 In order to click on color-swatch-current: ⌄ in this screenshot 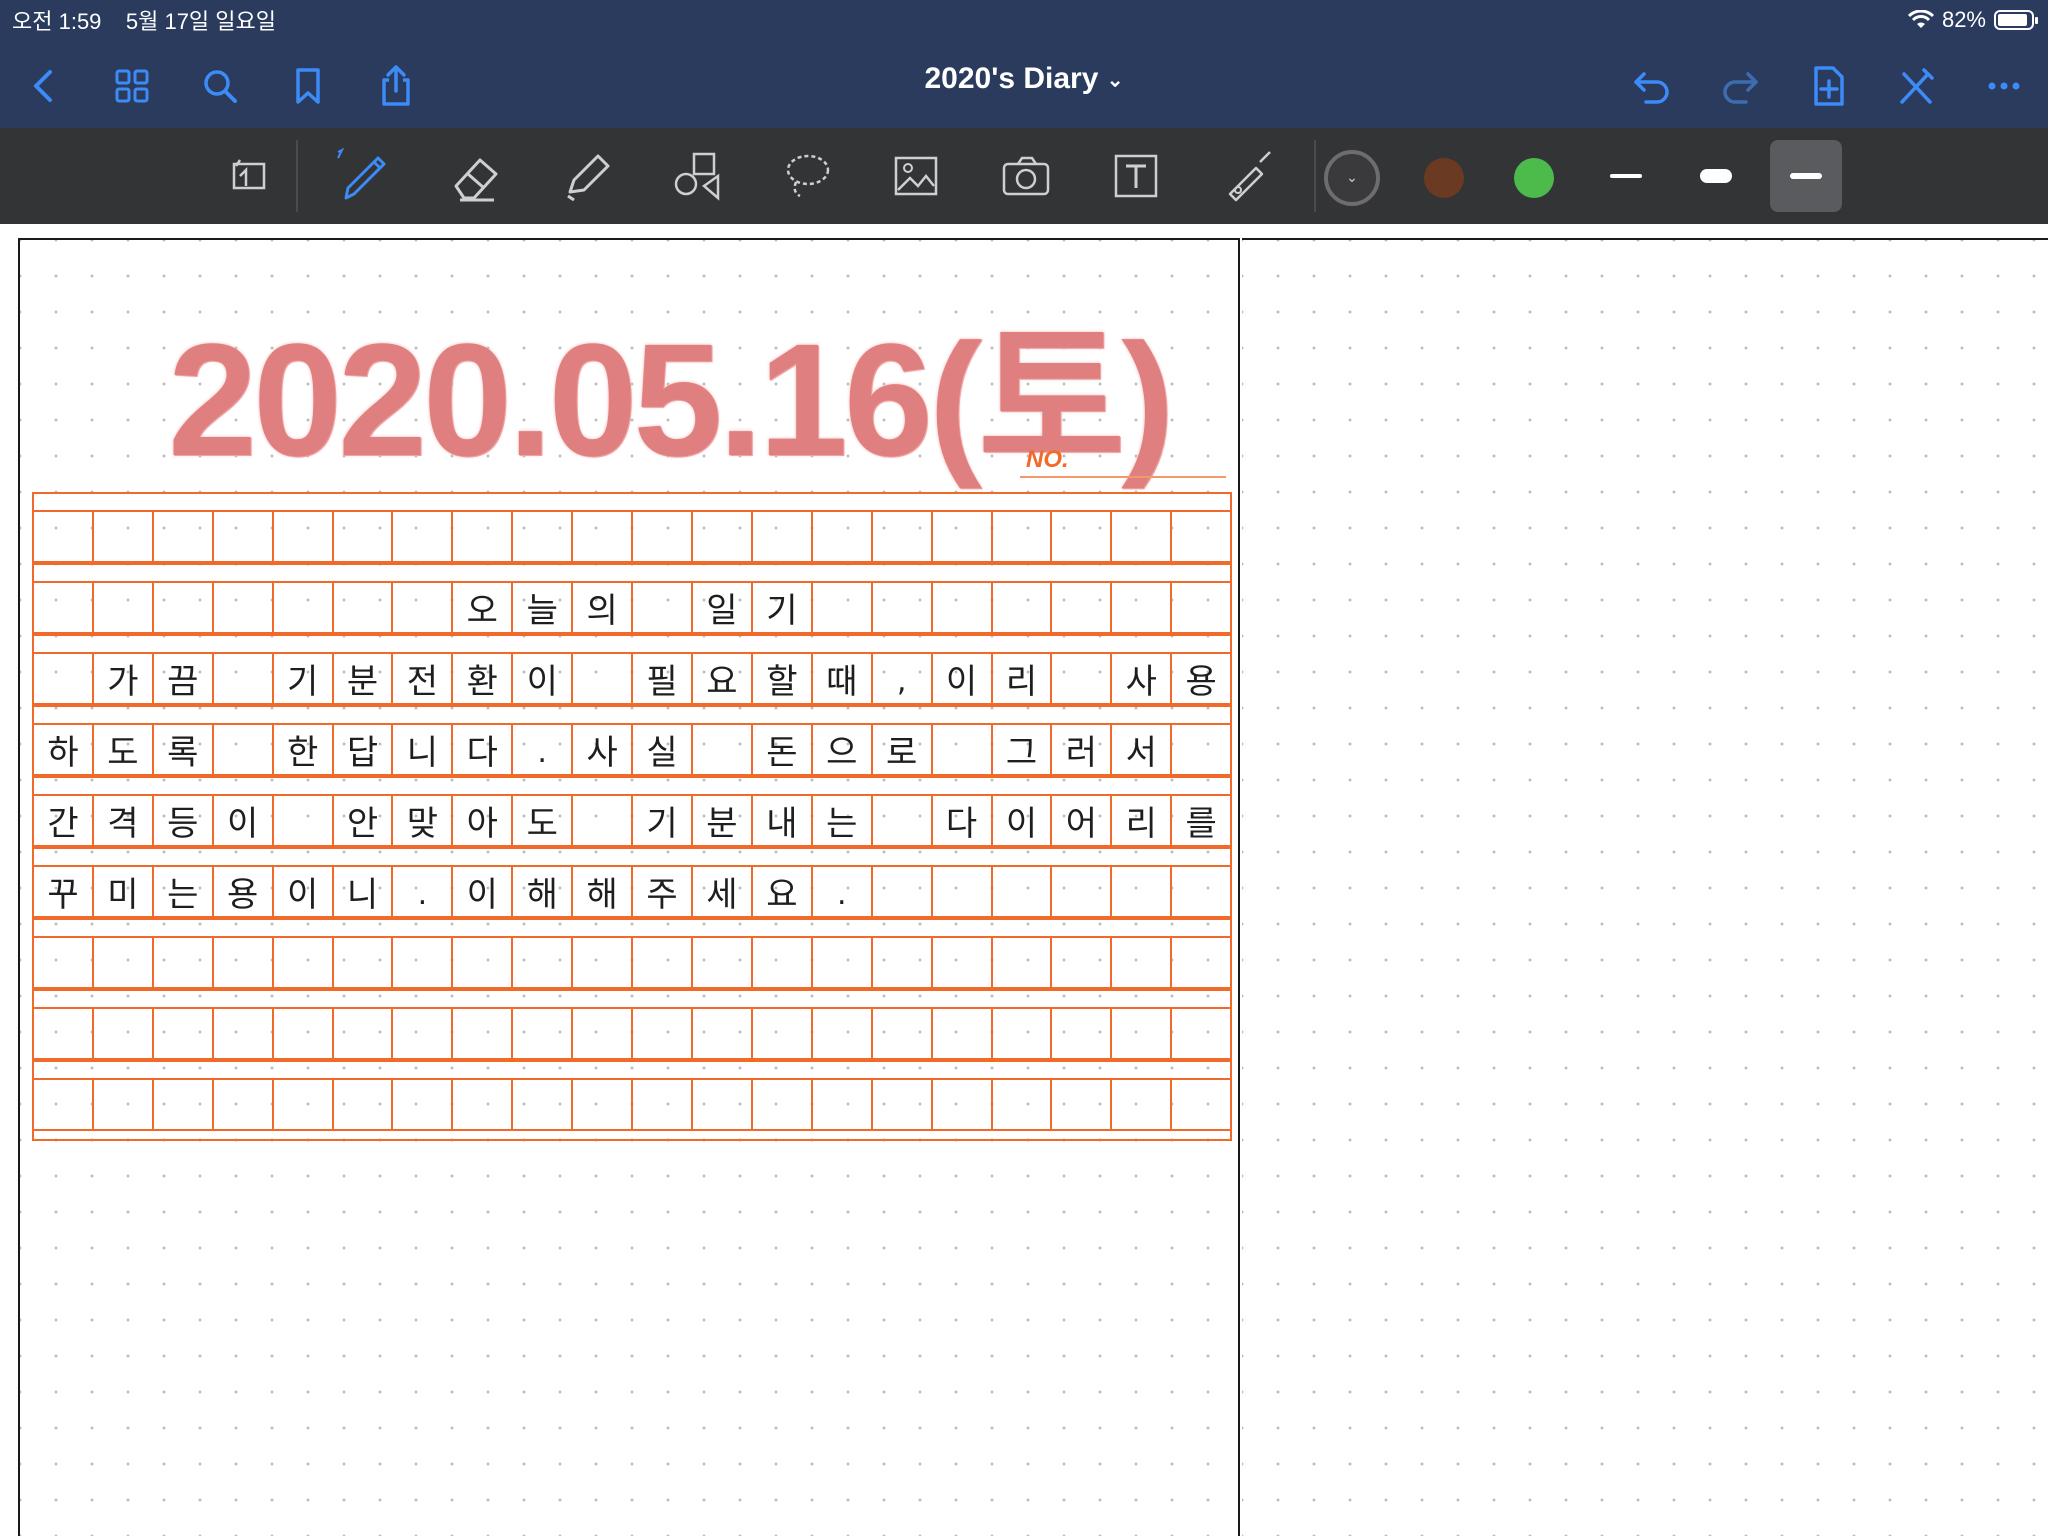, I will do `click(1352, 178)`.